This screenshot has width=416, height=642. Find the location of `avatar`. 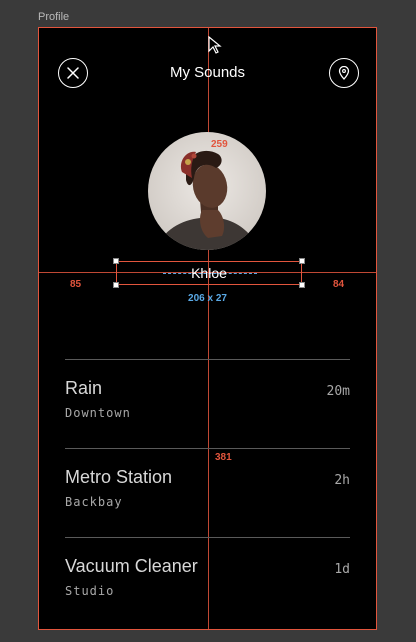

avatar is located at coordinates (207, 191).